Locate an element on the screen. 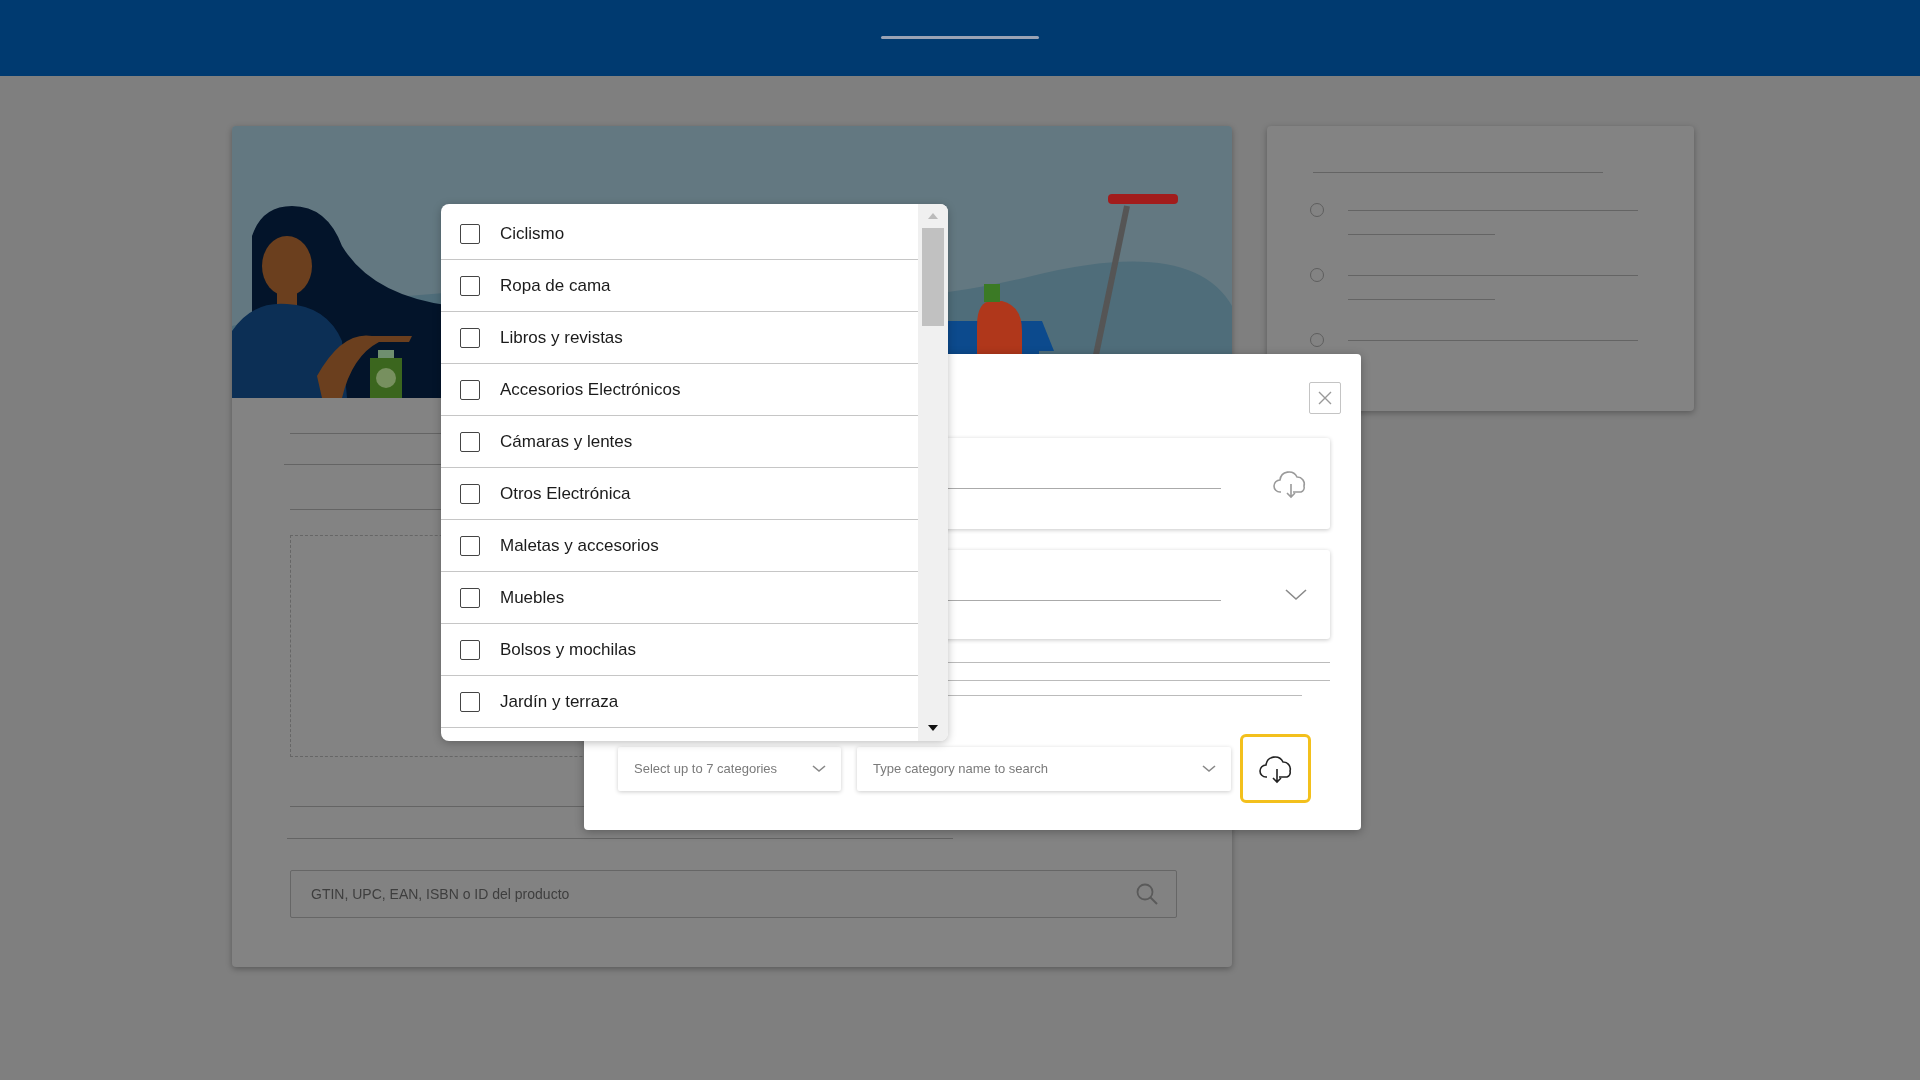 This screenshot has height=1080, width=1920. category-option-label: Maletas y accesorios is located at coordinates (579, 545).